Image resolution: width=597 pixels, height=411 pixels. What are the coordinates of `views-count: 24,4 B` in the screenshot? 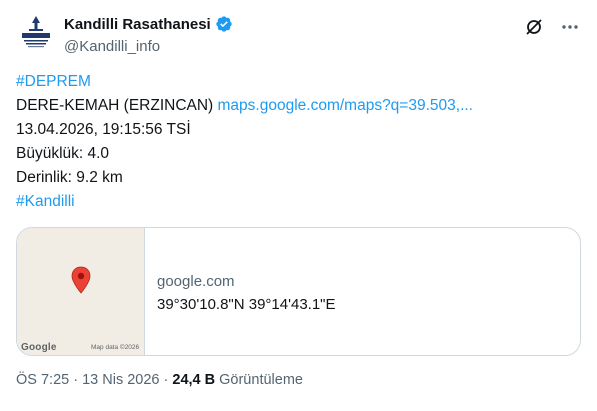 It's located at (194, 380).